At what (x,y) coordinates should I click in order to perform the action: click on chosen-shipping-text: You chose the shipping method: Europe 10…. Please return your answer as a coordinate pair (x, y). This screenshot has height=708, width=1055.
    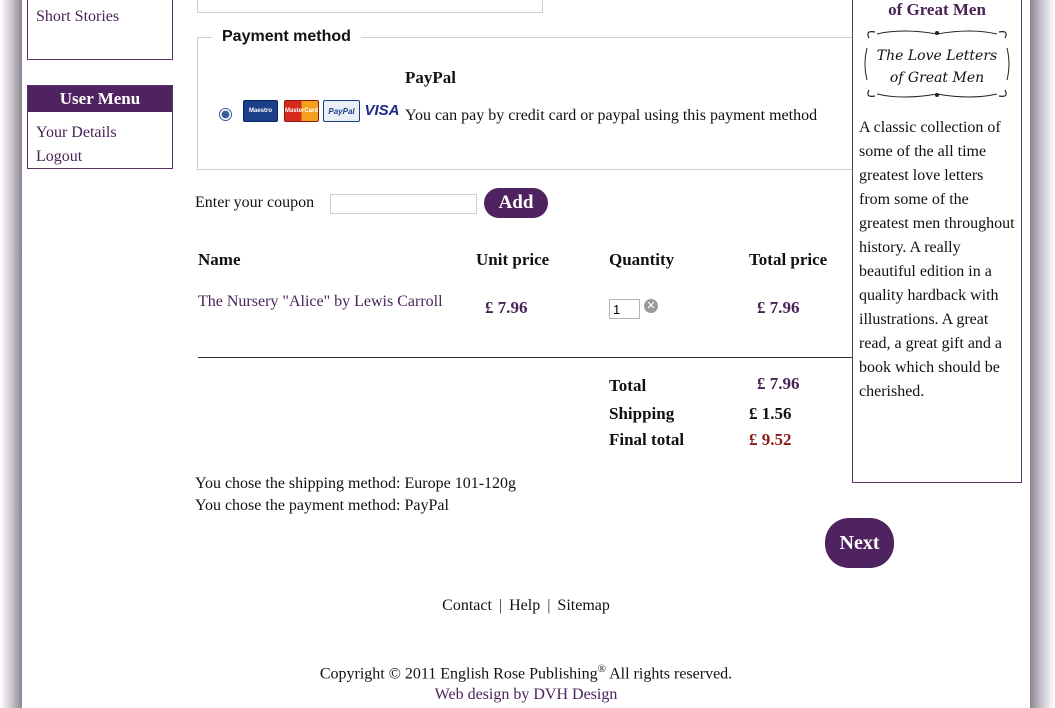
    Looking at the image, I should click on (356, 483).